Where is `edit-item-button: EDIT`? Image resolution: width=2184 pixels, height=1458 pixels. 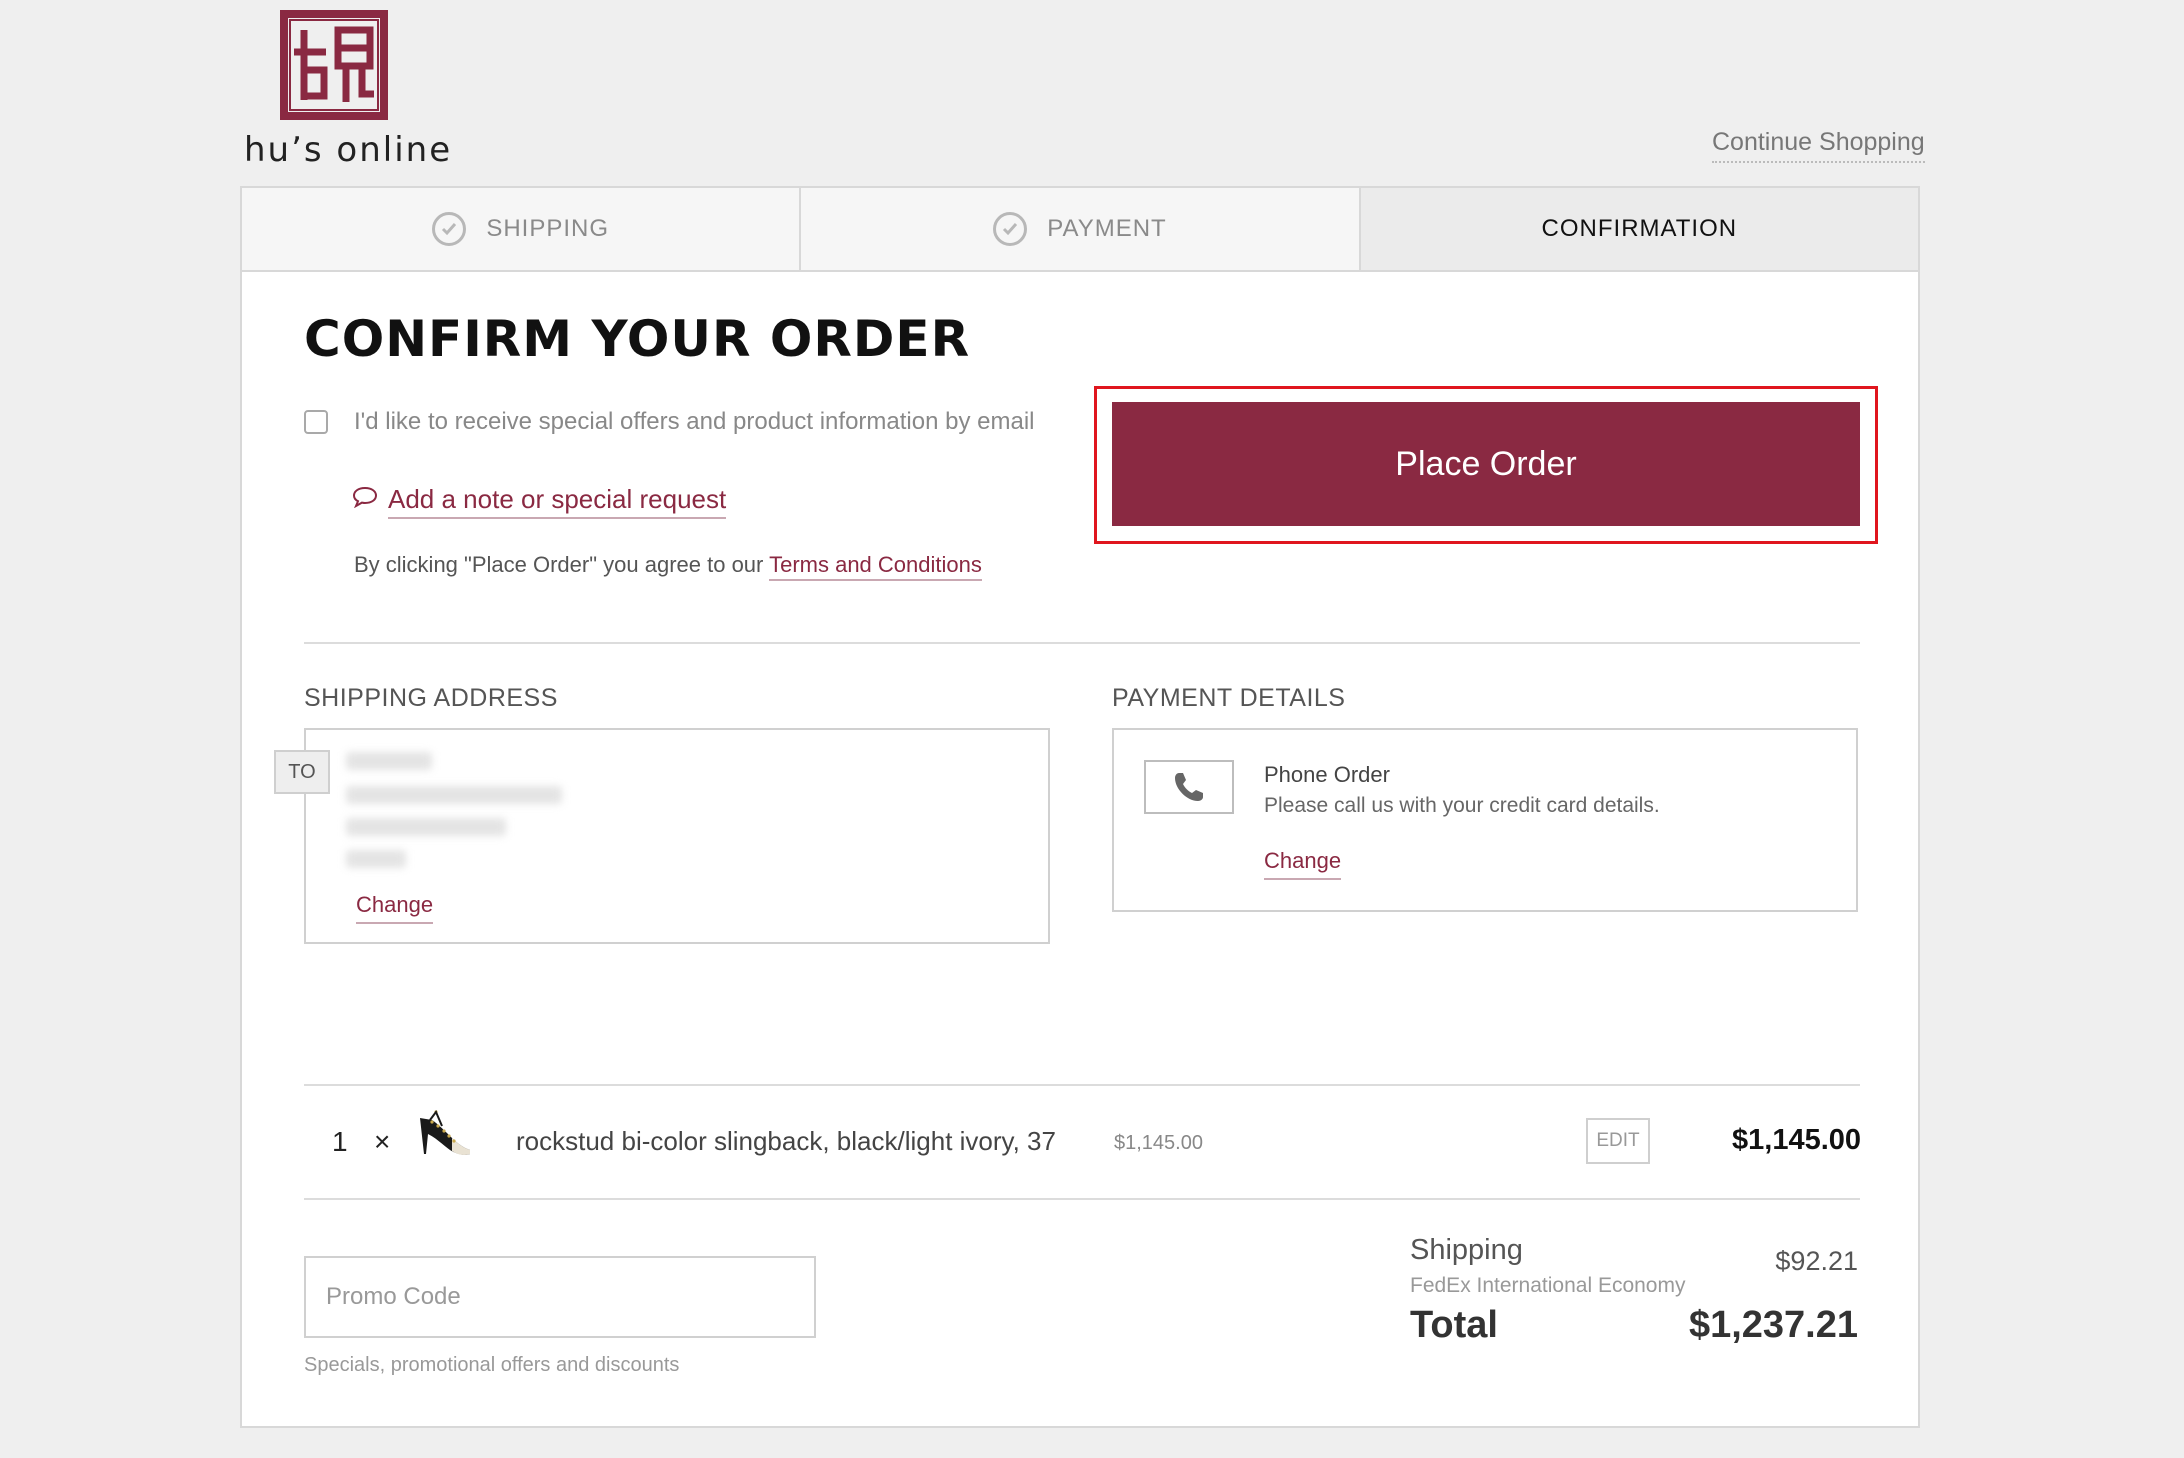 edit-item-button: EDIT is located at coordinates (1618, 1141).